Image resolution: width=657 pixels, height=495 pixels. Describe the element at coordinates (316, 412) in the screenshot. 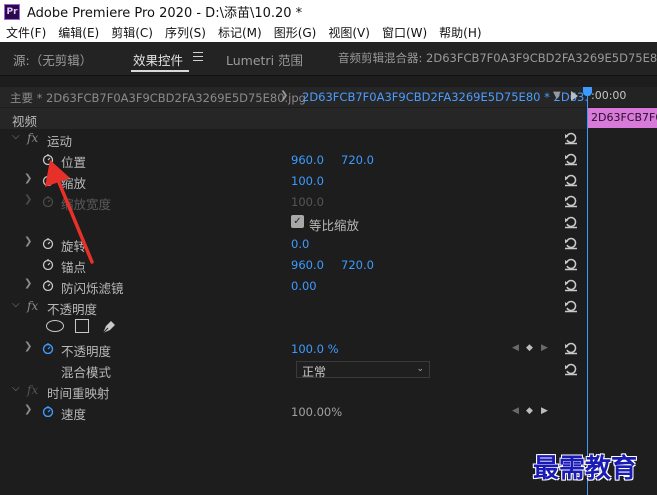

I see `speed-value: 100.00%` at that location.